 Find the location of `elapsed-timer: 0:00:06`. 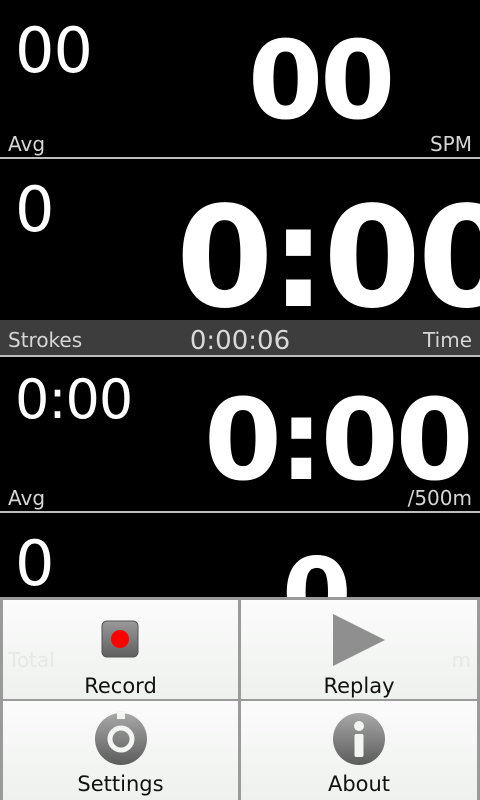

elapsed-timer: 0:00:06 is located at coordinates (240, 341).